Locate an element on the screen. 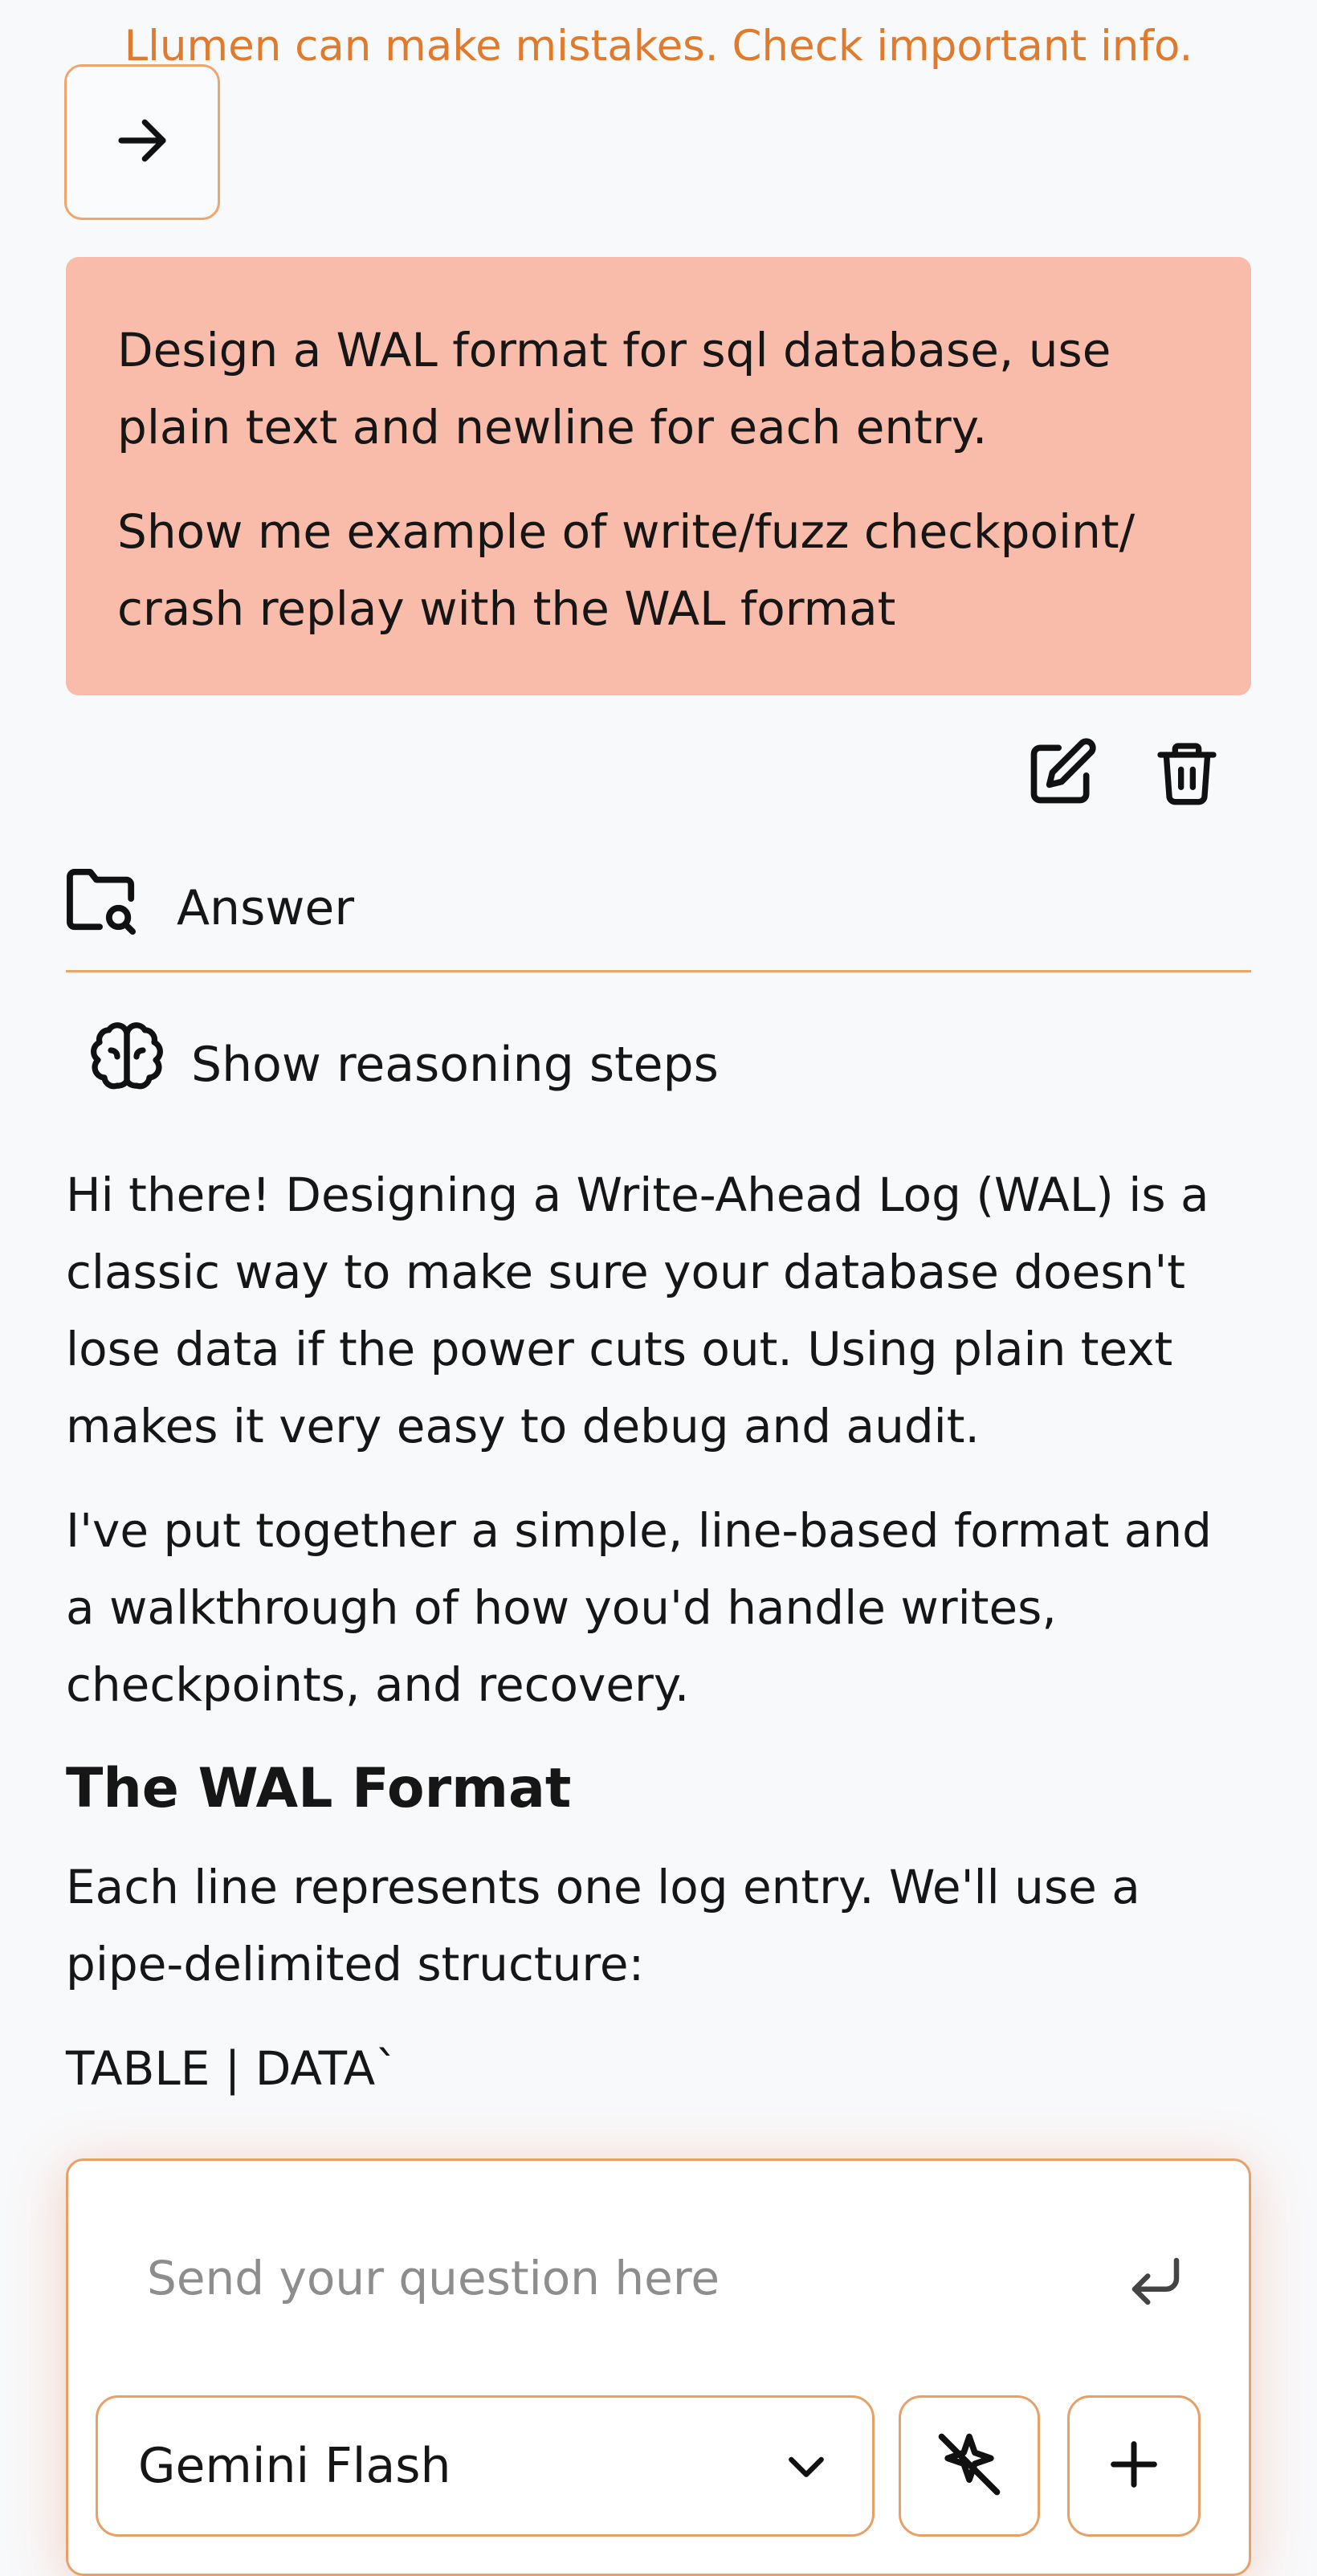 The height and width of the screenshot is (2576, 1317). message-actions is located at coordinates (1124, 772).